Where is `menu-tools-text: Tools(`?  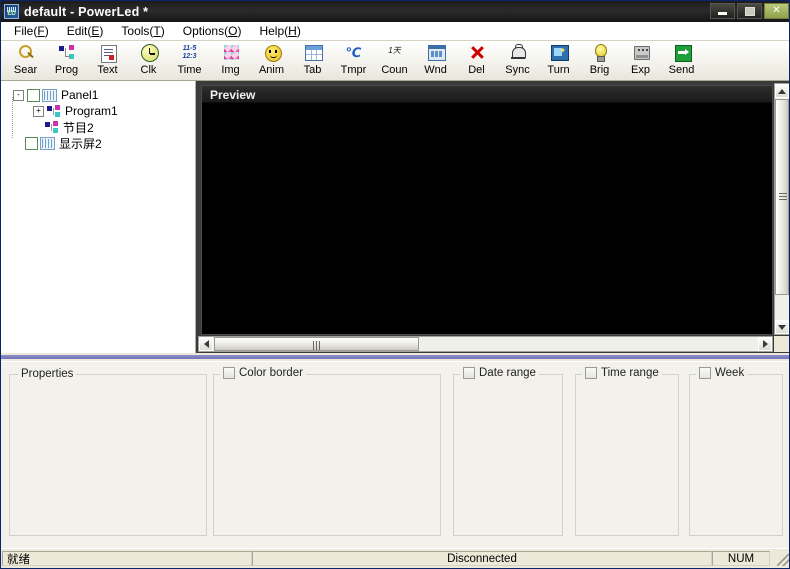
menu-tools-text: Tools( is located at coordinates (137, 31).